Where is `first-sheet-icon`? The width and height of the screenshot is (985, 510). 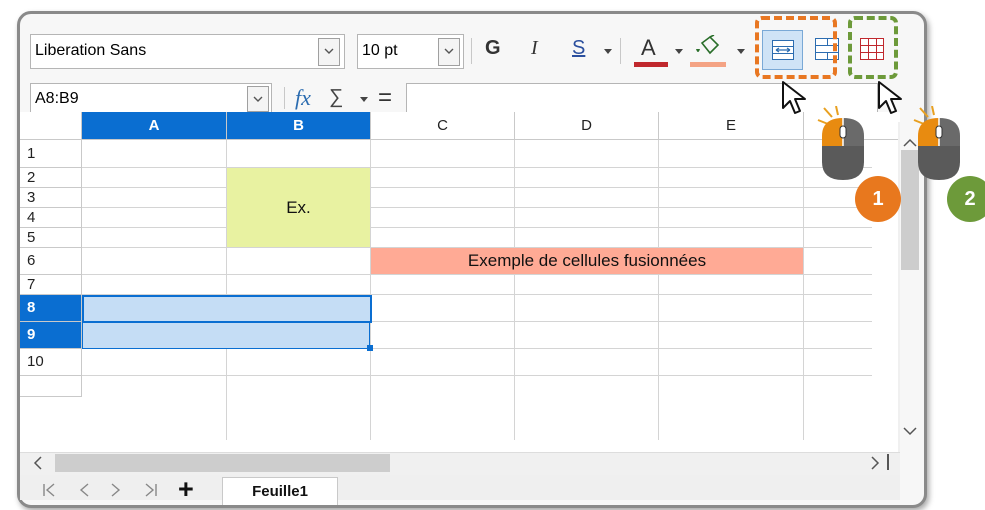 first-sheet-icon is located at coordinates (49, 490).